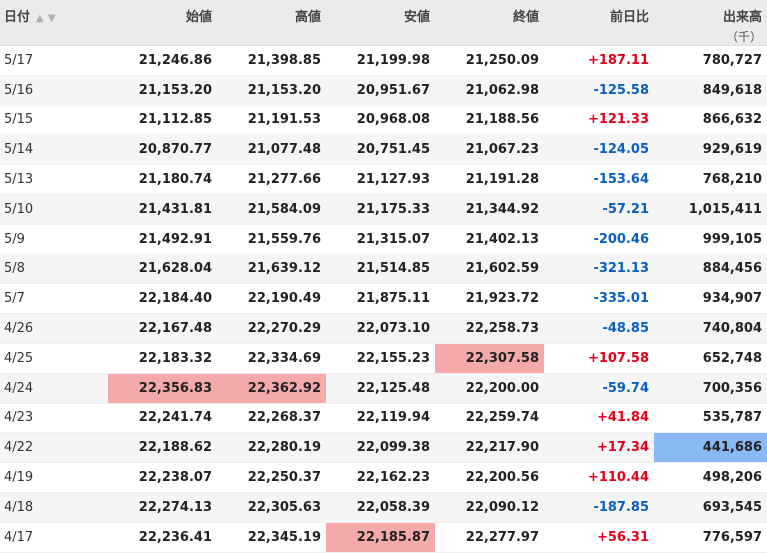 This screenshot has height=553, width=767. What do you see at coordinates (271, 537) in the screenshot?
I see `cell-high: 22,345.19` at bounding box center [271, 537].